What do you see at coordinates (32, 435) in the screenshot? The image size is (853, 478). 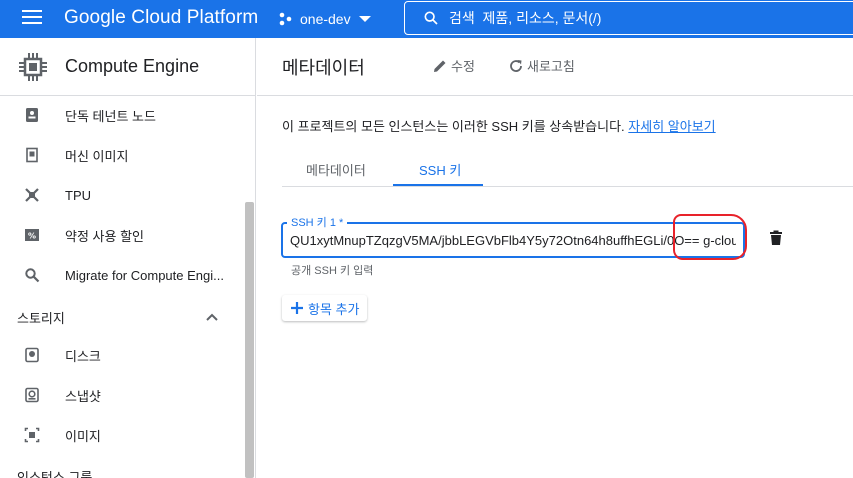 I see `image-icon` at bounding box center [32, 435].